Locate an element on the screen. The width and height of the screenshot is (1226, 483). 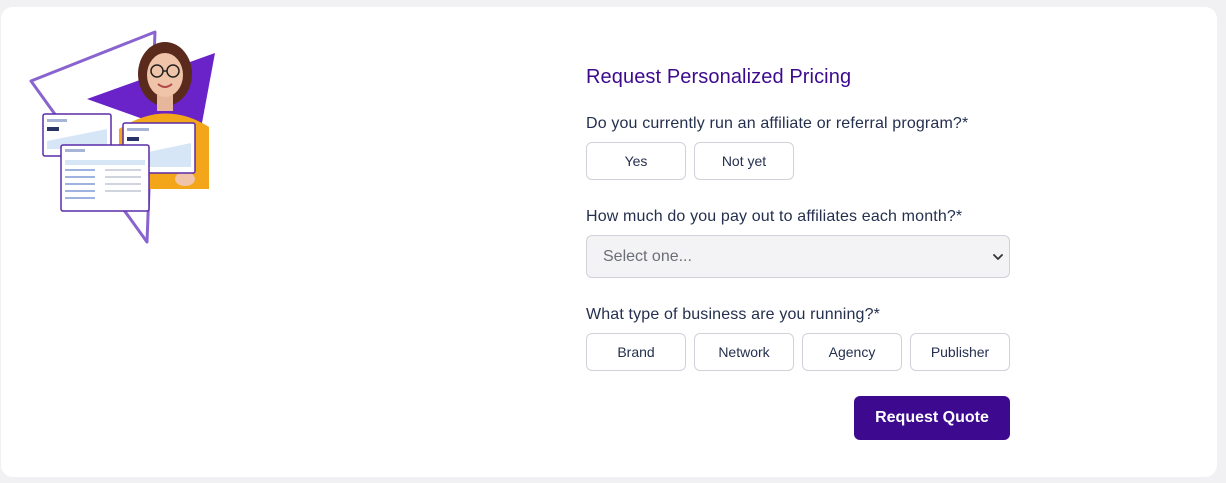
hero-image is located at coordinates (122, 137).